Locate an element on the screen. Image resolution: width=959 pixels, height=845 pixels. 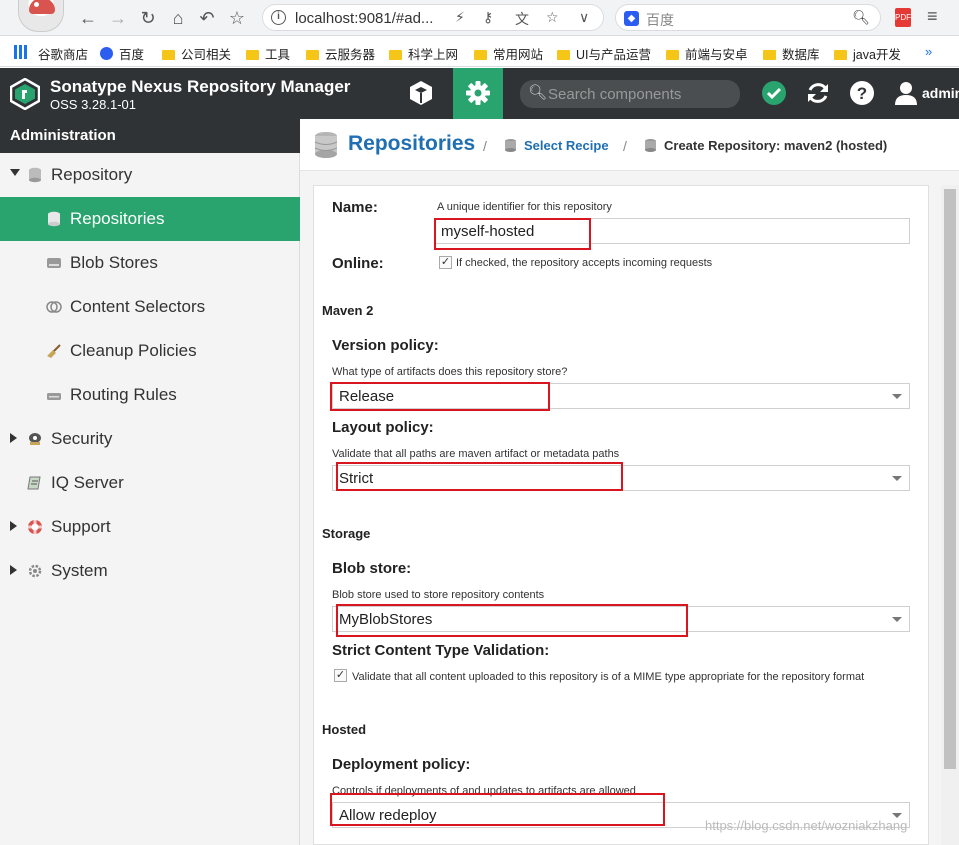
bookmark-folder: UI与产品运营 is located at coordinates (604, 53).